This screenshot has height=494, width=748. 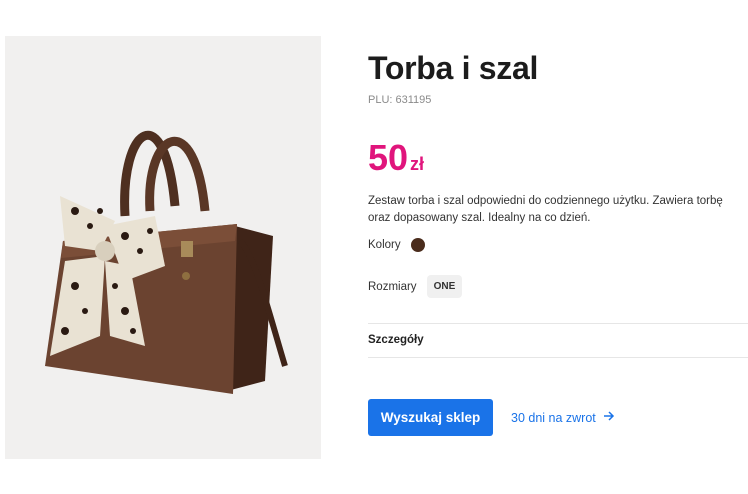 I want to click on return-policy-label: 30 dni na zwrot, so click(x=553, y=417).